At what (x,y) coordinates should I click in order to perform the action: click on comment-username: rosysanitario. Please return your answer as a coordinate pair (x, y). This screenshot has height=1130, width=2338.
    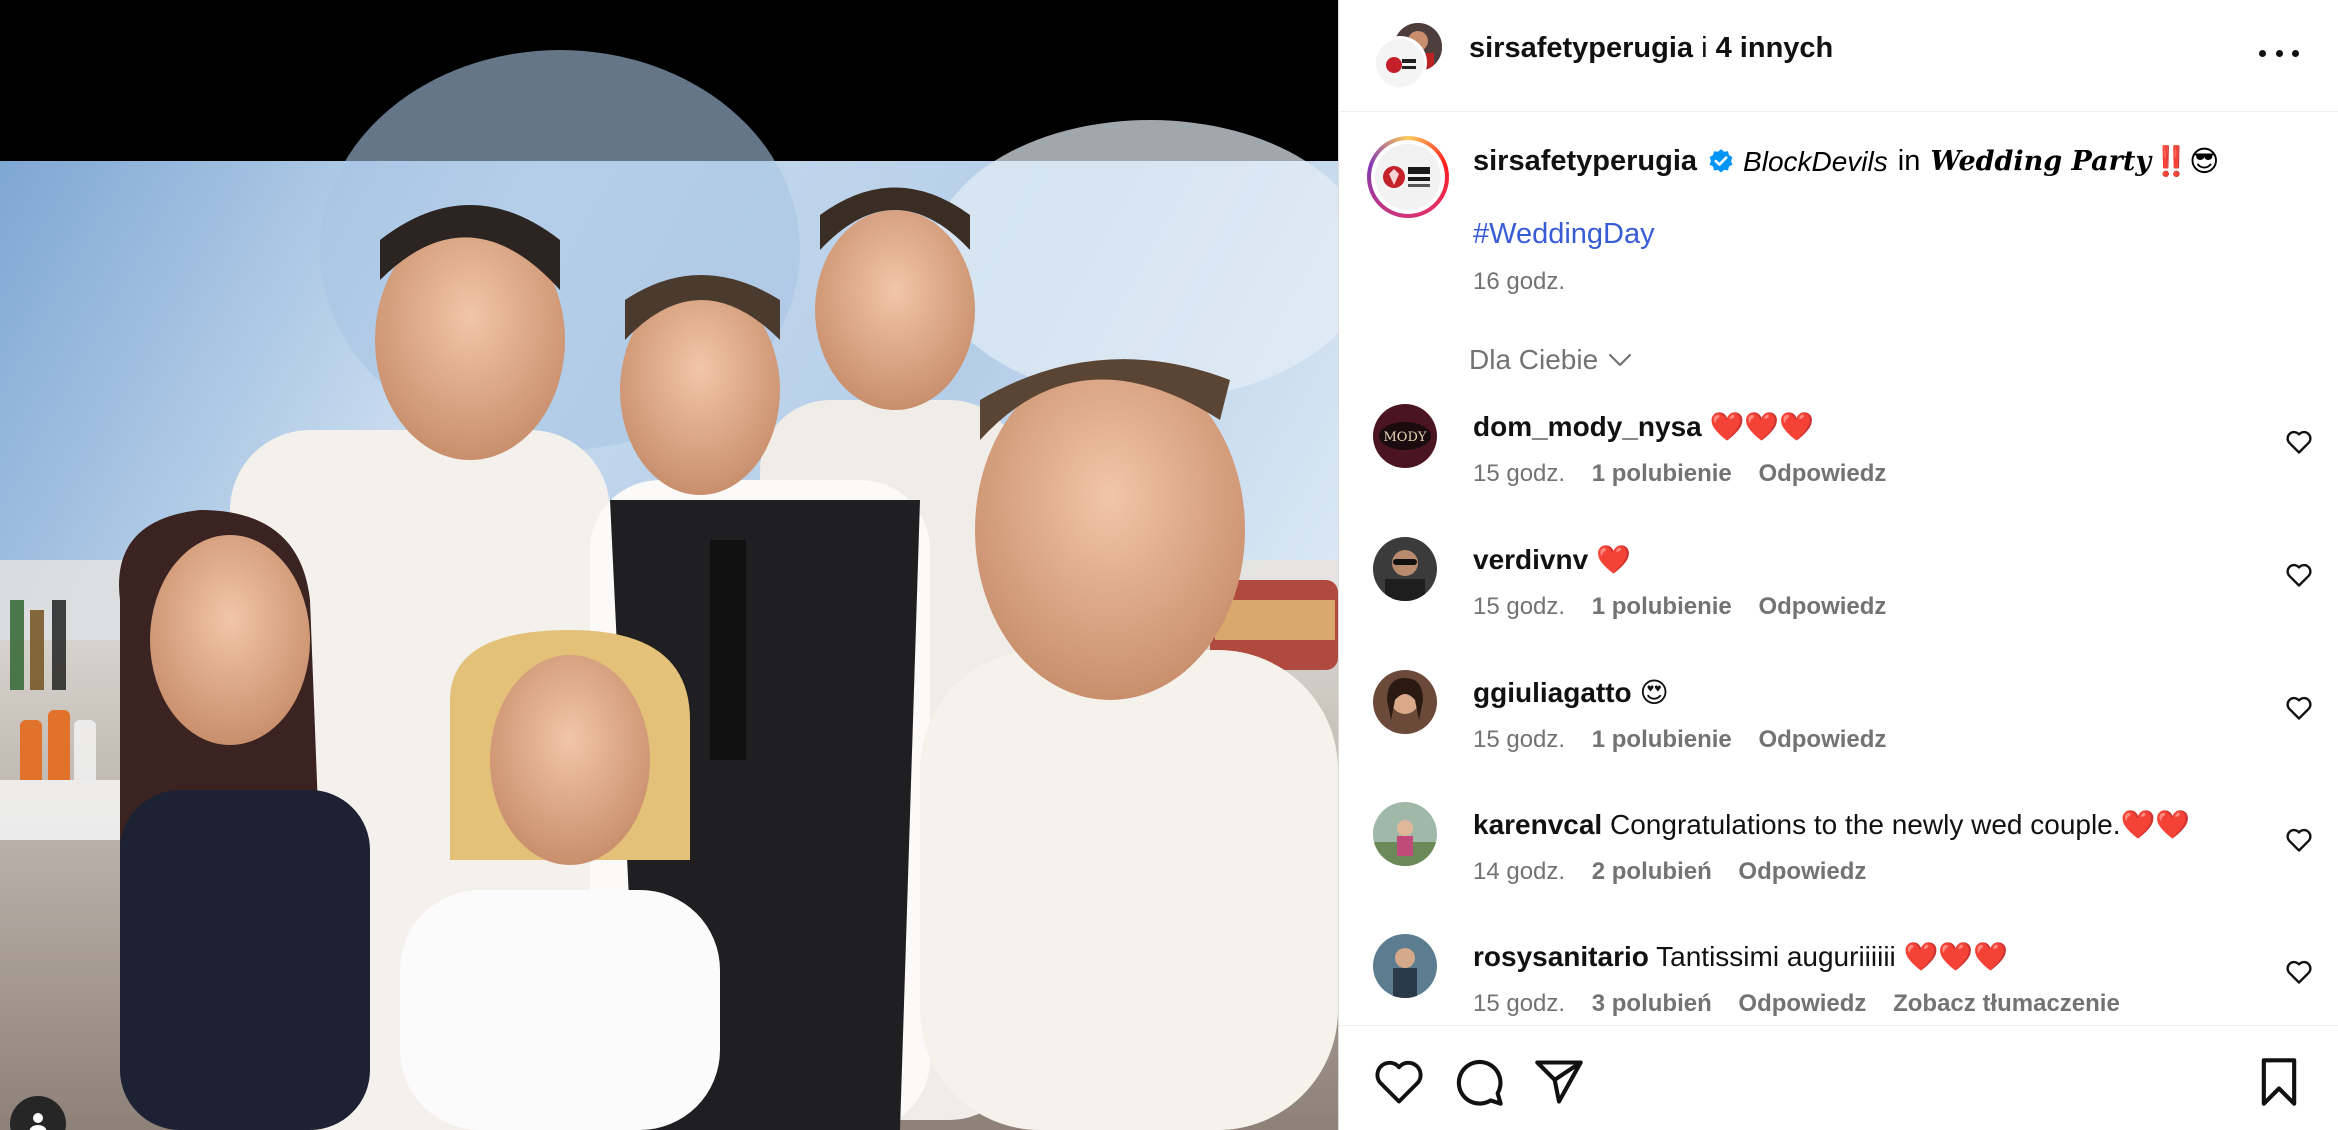
    Looking at the image, I should click on (1561, 956).